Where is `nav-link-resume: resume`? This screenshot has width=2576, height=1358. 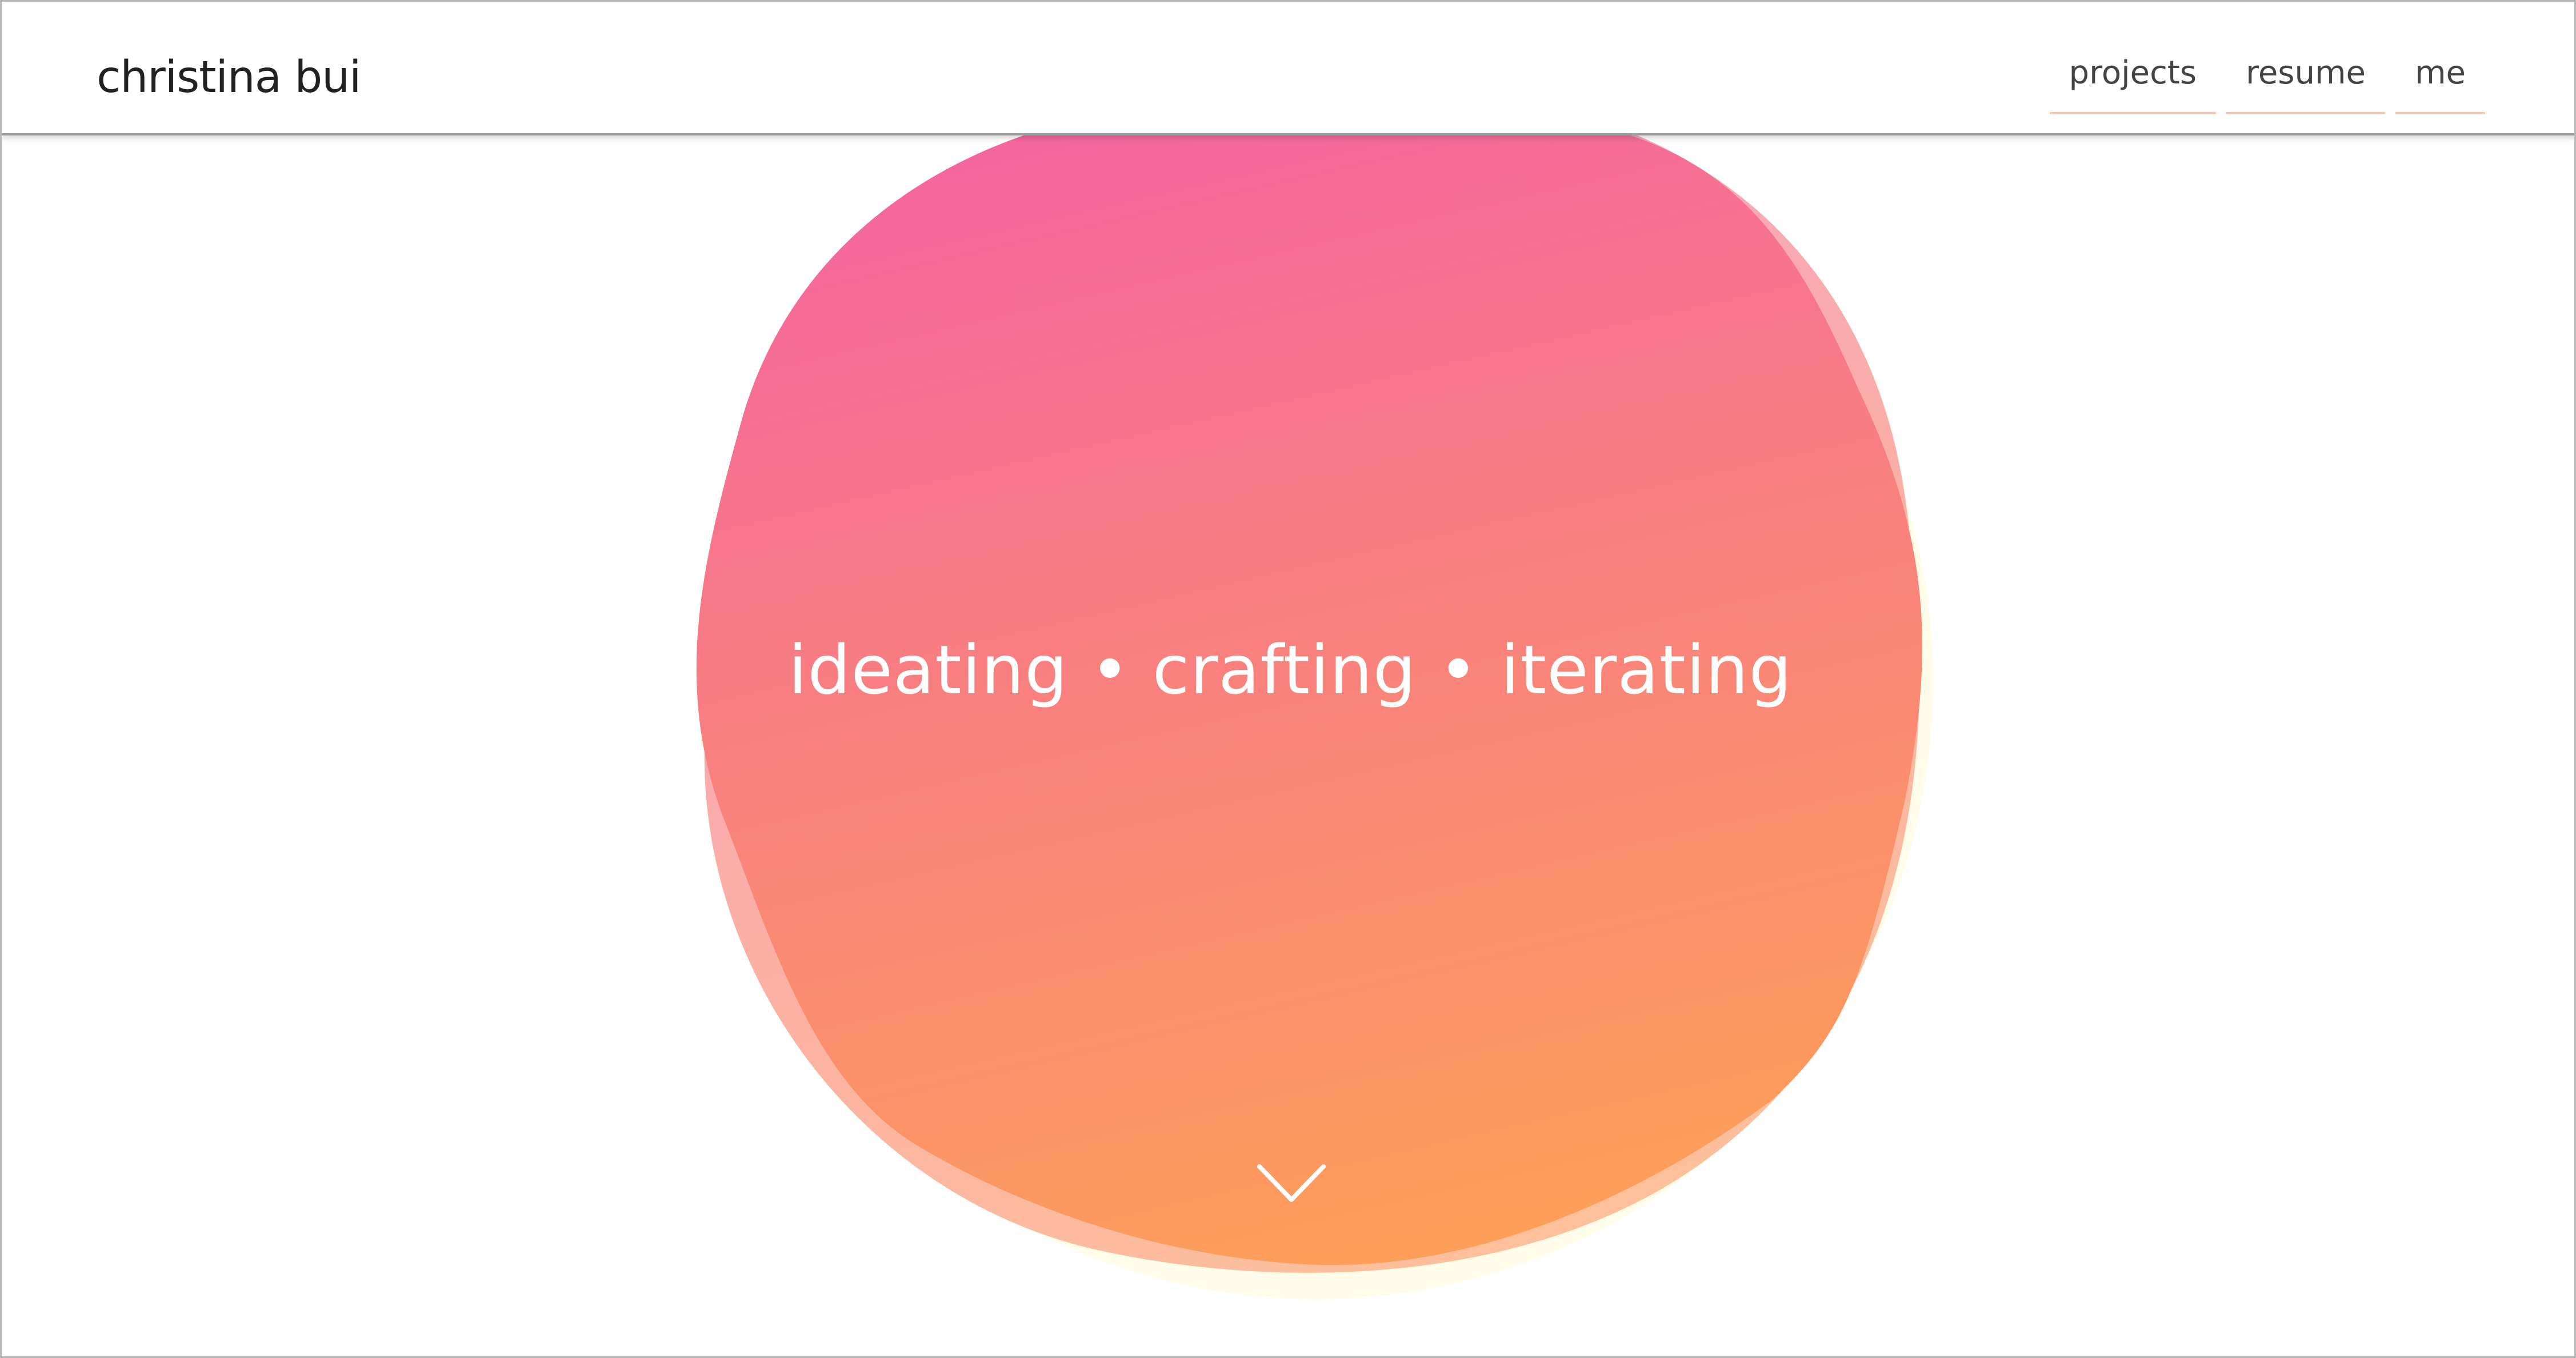 nav-link-resume: resume is located at coordinates (2305, 81).